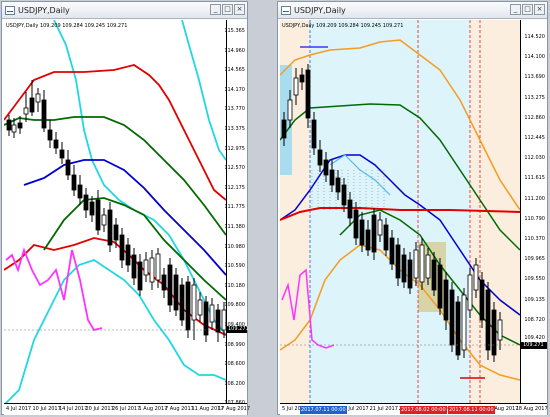 This screenshot has width=550, height=417. Describe the element at coordinates (134, 249) in the screenshot. I see `bb-lower-1-line` at that location.